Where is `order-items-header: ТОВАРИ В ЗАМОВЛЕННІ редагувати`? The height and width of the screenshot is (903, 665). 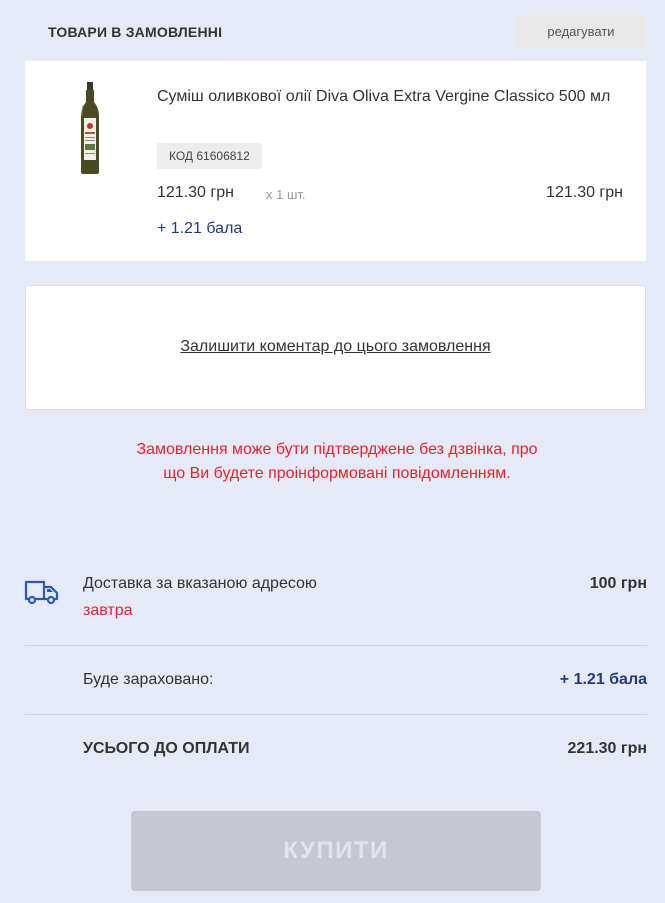
order-items-header: ТОВАРИ В ЗАМОВЛЕННІ редагувати is located at coordinates (332, 30).